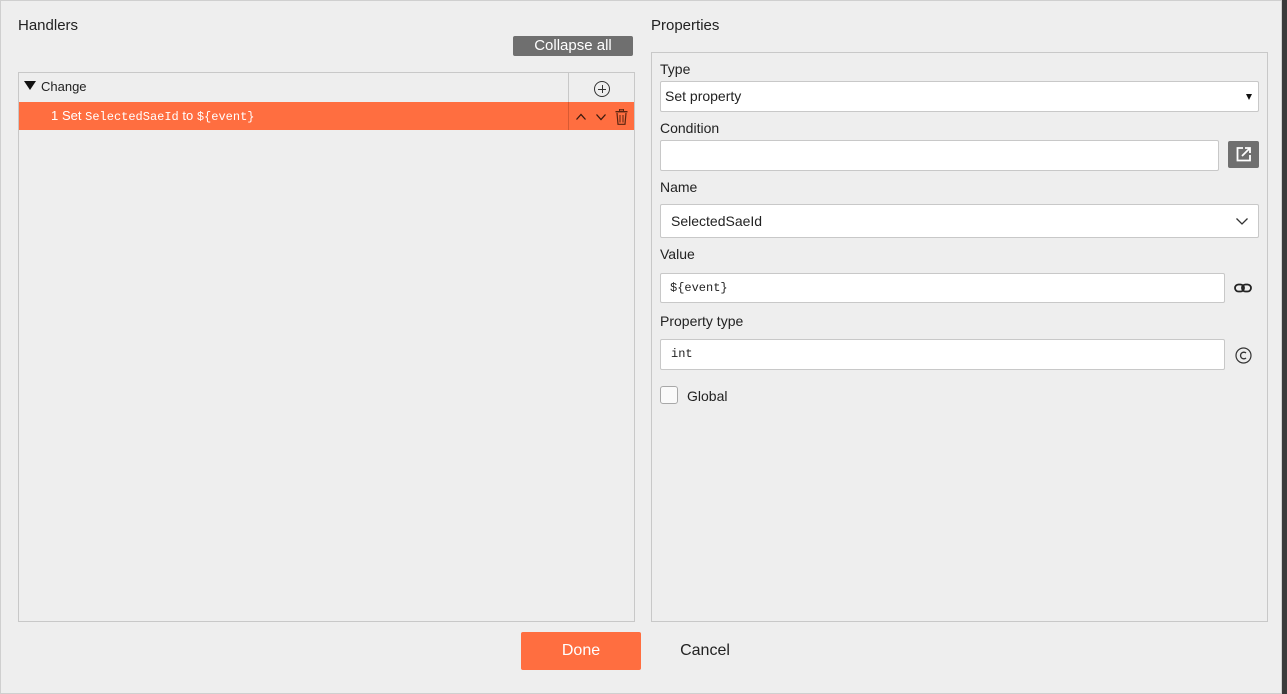  Describe the element at coordinates (1243, 288) in the screenshot. I see `link-icon` at that location.